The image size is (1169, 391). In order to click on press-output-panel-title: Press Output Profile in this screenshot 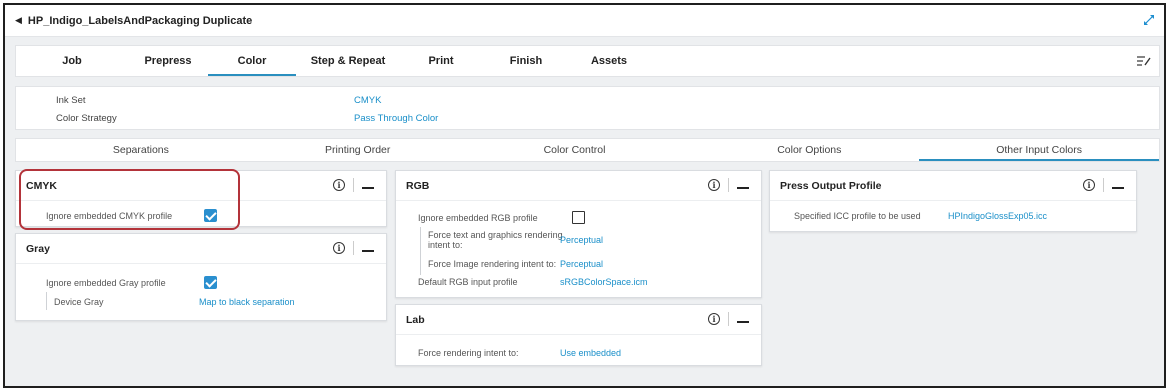, I will do `click(831, 185)`.